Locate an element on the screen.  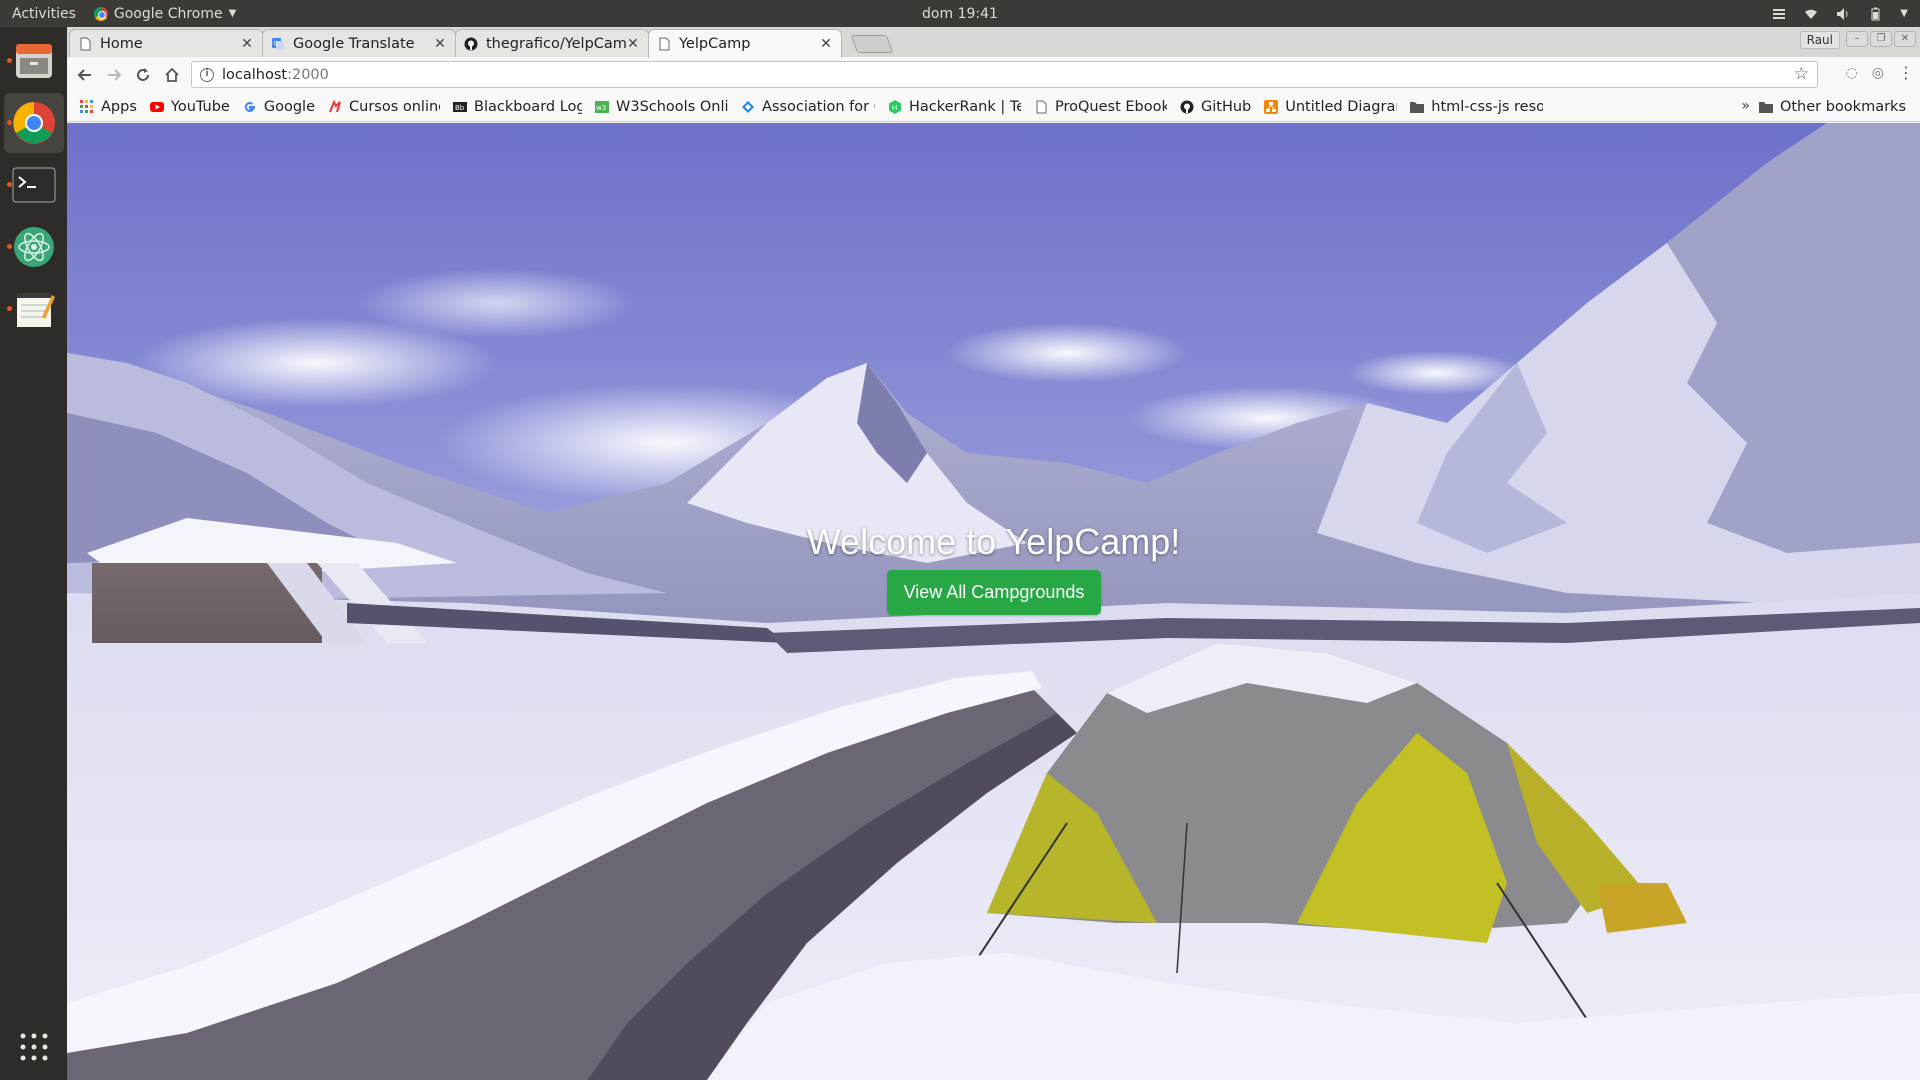
show-applications is located at coordinates (34, 1047).